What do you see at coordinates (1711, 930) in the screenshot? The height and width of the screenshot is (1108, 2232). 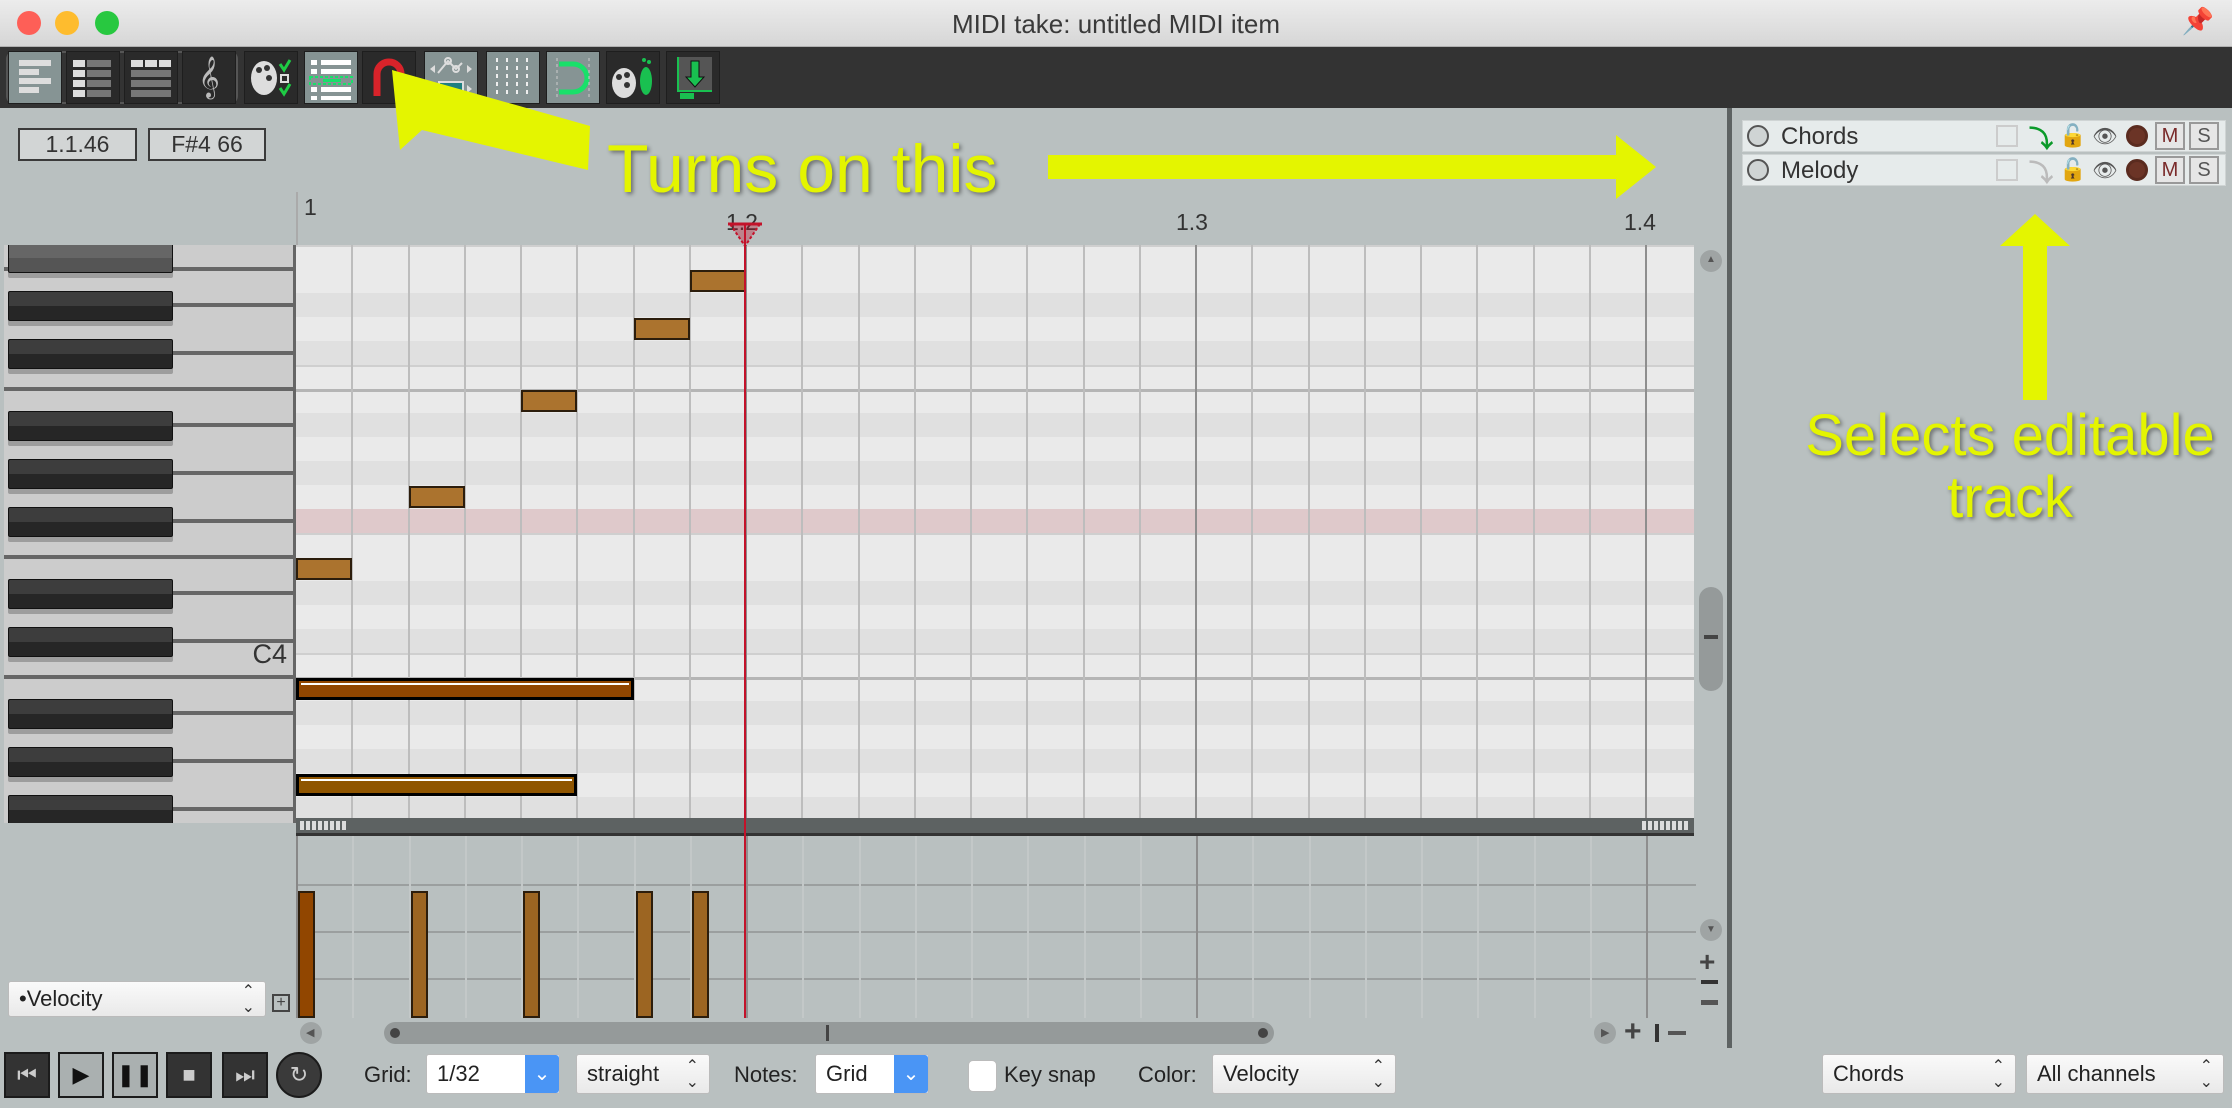 I see `cc-scroll-down-button: ▼` at bounding box center [1711, 930].